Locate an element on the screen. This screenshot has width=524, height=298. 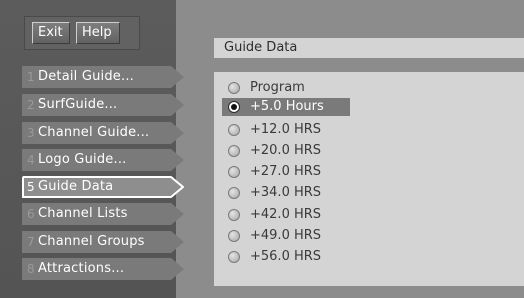
option-label: +27.0 HRS is located at coordinates (286, 171).